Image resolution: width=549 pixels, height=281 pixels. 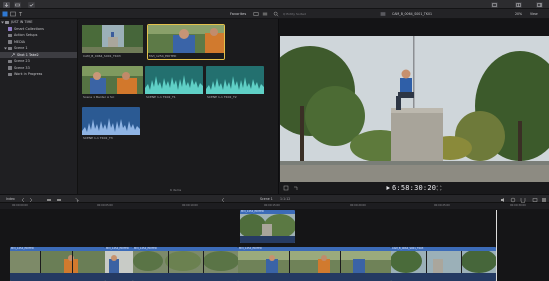 What do you see at coordinates (190, 205) in the screenshot?
I see `ruler-tick-label: 00:00:10:00` at bounding box center [190, 205].